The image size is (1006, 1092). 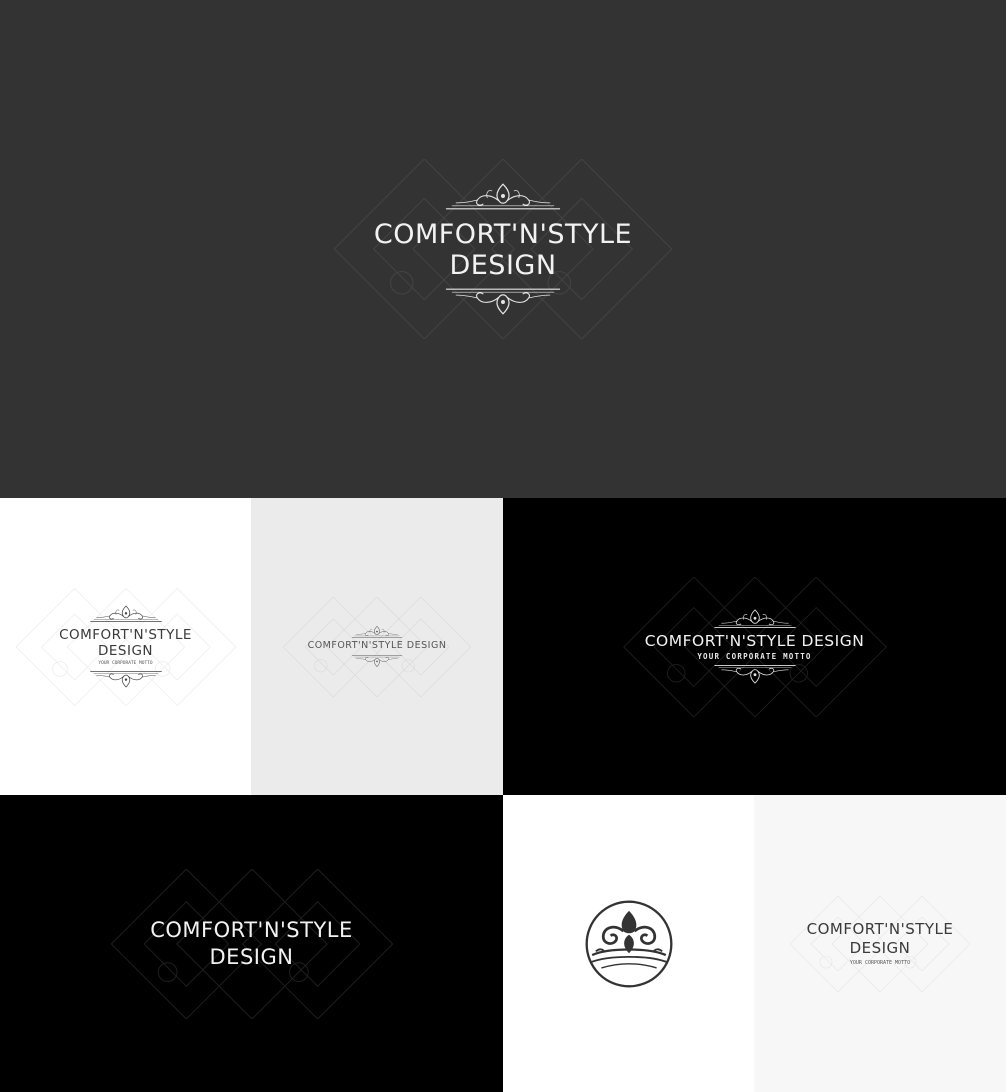 I want to click on gray-logo-panel: COMFORT'N'STYLE DESIGN, so click(x=377, y=646).